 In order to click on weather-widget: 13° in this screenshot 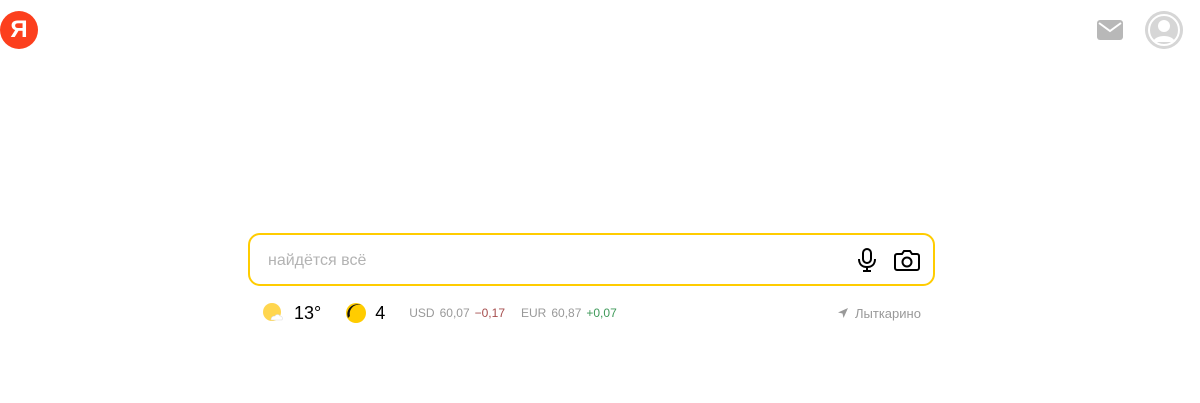, I will do `click(291, 313)`.